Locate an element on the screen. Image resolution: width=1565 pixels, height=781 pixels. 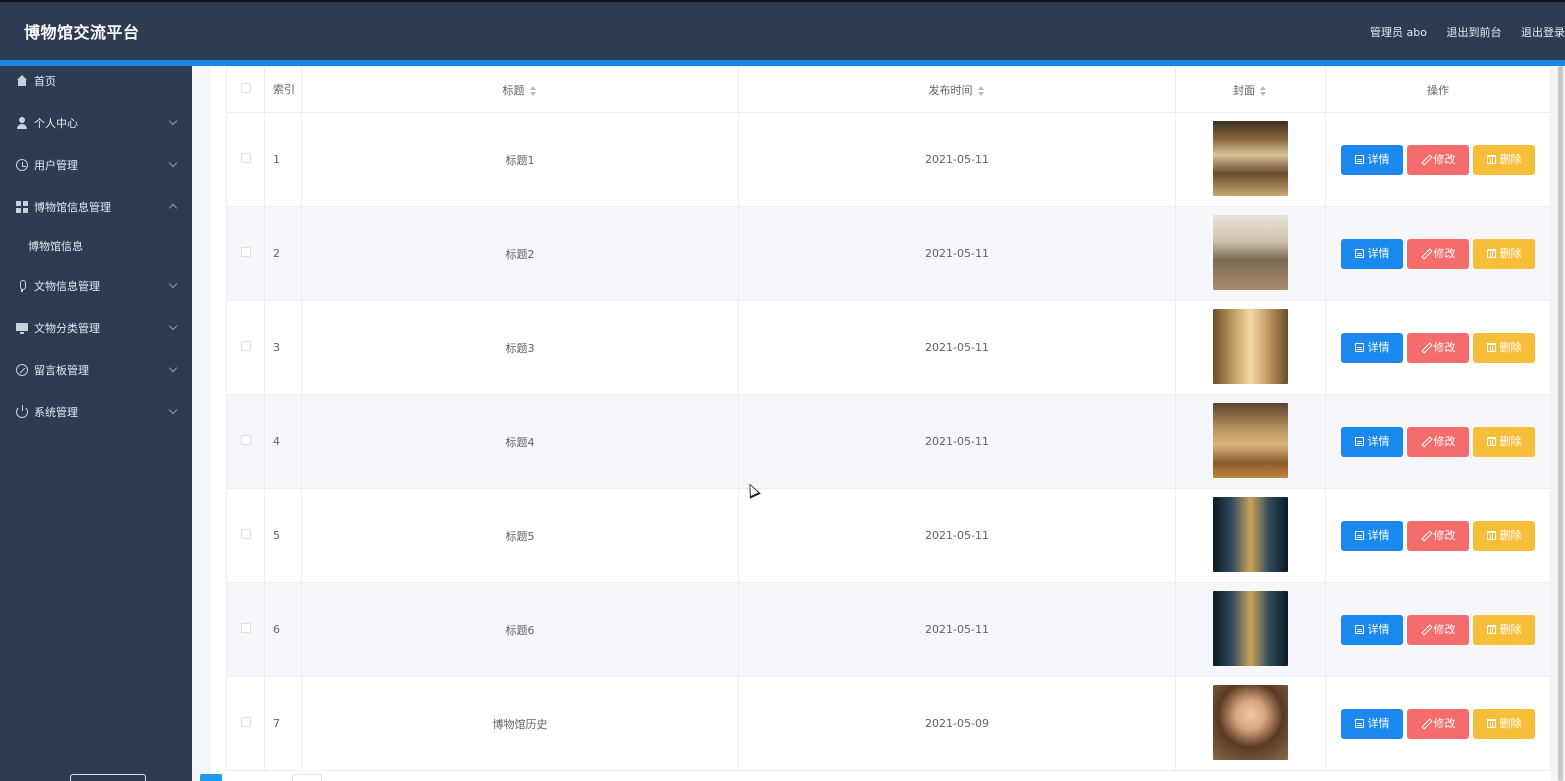
sidebar-item-personal-center: 个人中心 is located at coordinates (96, 123).